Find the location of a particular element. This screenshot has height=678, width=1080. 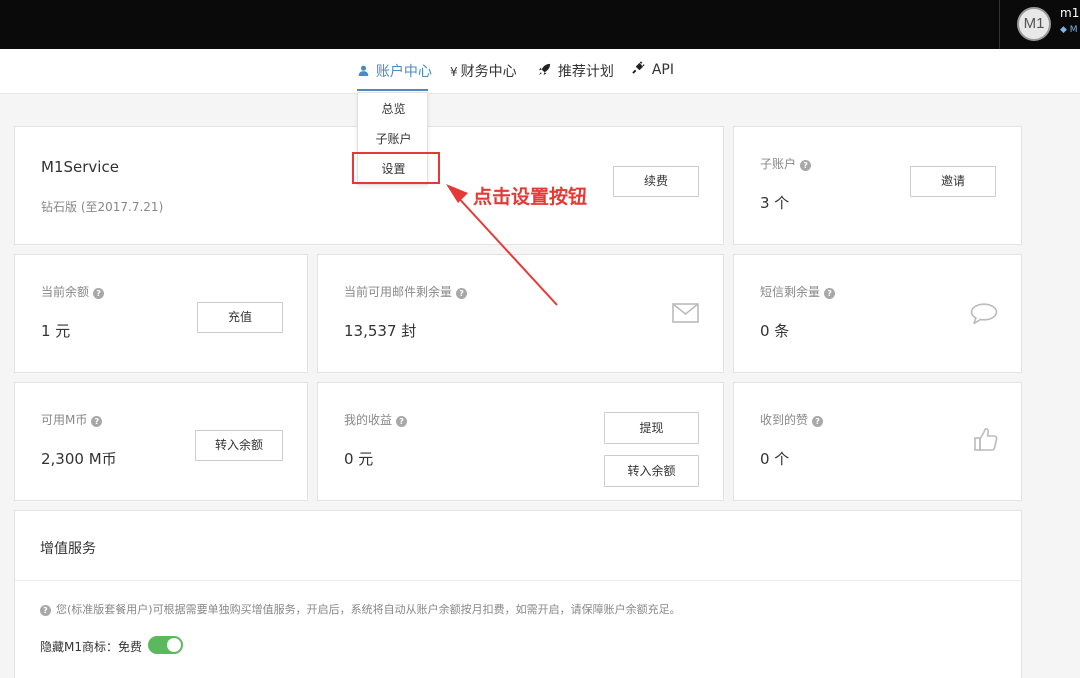

nav-bar: 账户中心 ¥ 财务中心 推荐计划 API is located at coordinates (540, 71).